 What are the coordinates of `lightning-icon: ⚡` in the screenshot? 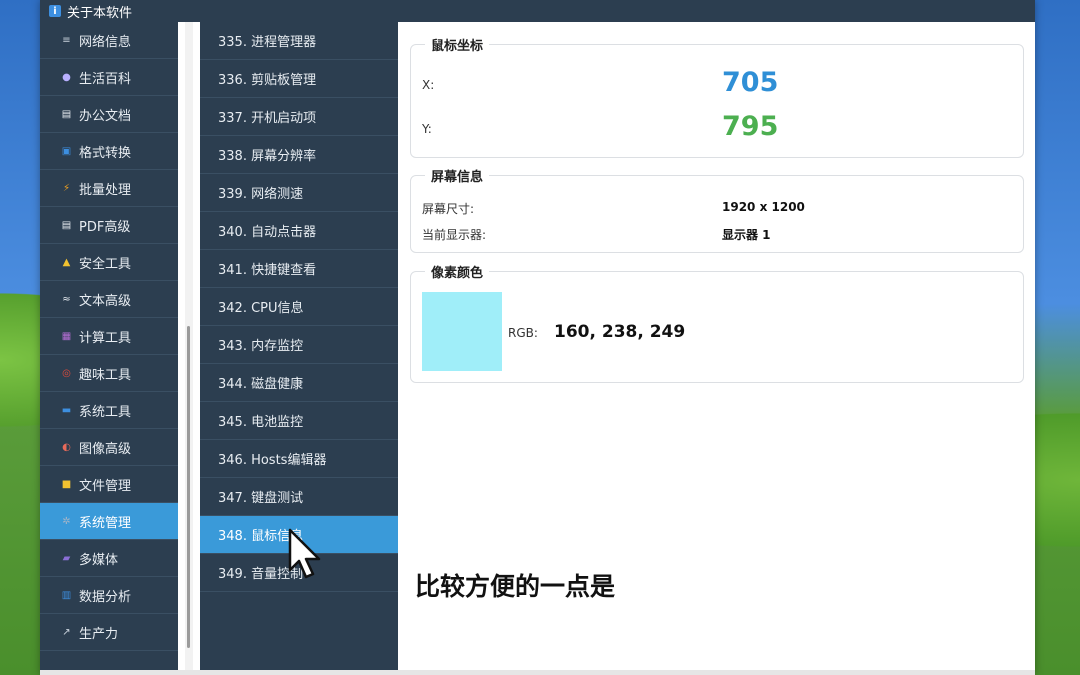 It's located at (66, 188).